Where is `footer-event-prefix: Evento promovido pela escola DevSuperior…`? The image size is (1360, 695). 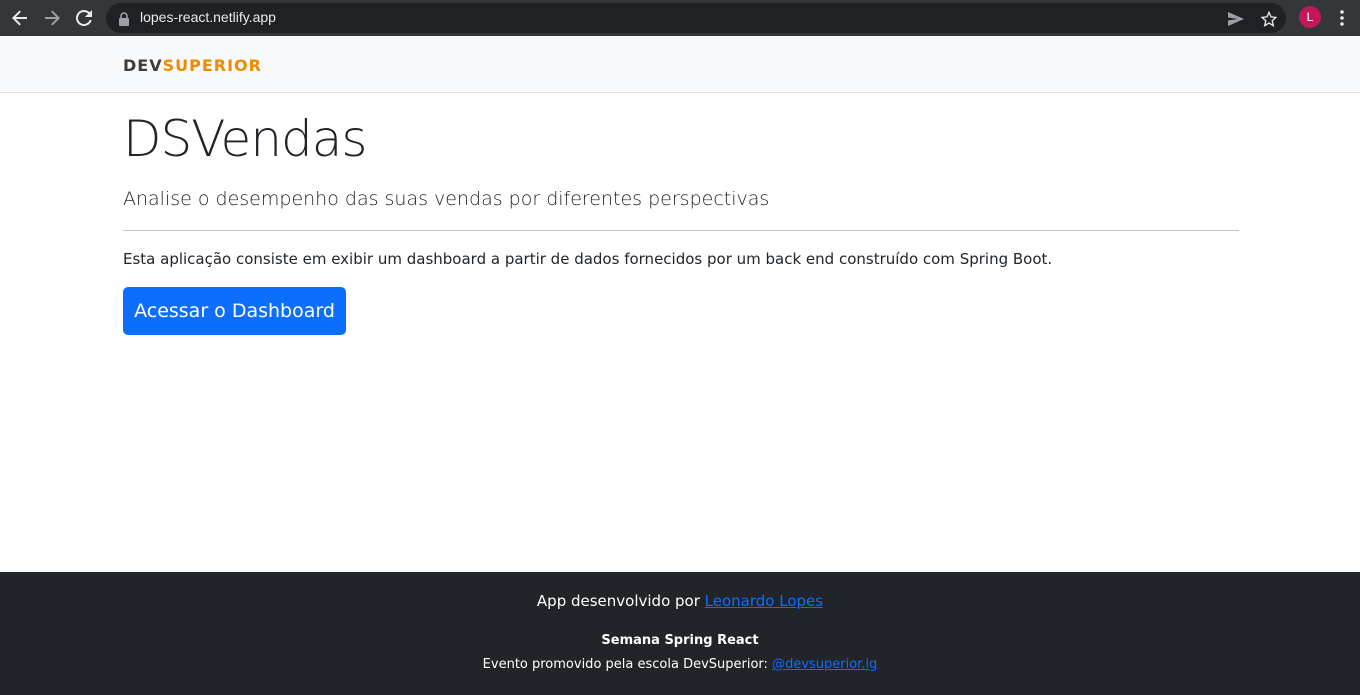
footer-event-prefix: Evento promovido pela escola DevSuperior… is located at coordinates (627, 664).